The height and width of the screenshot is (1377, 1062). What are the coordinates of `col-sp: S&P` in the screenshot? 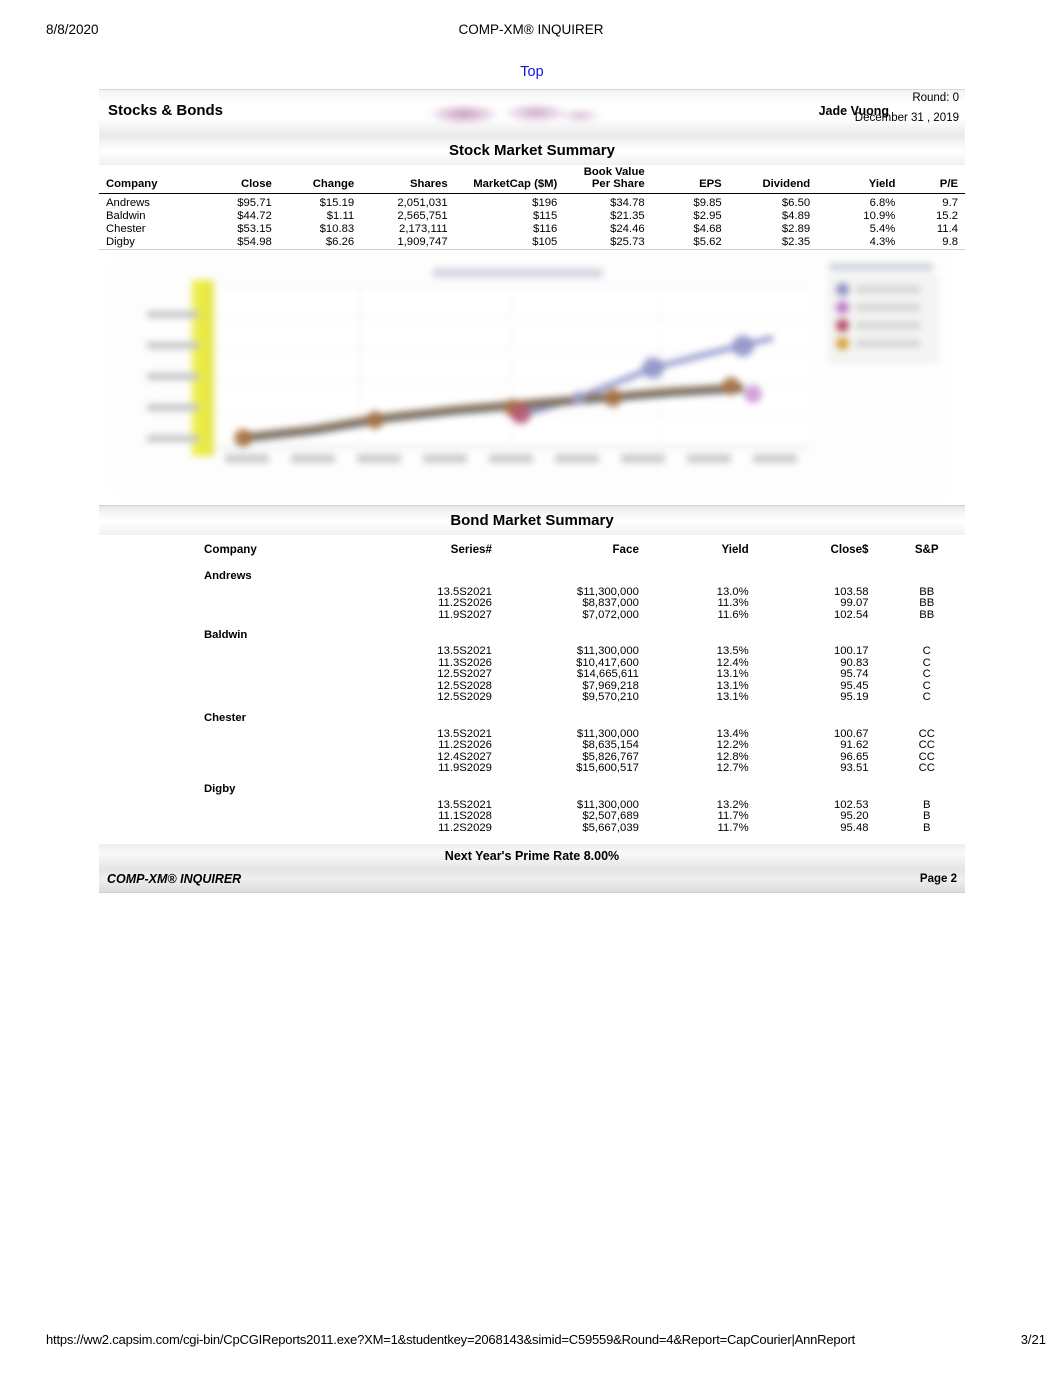 It's located at (926, 549).